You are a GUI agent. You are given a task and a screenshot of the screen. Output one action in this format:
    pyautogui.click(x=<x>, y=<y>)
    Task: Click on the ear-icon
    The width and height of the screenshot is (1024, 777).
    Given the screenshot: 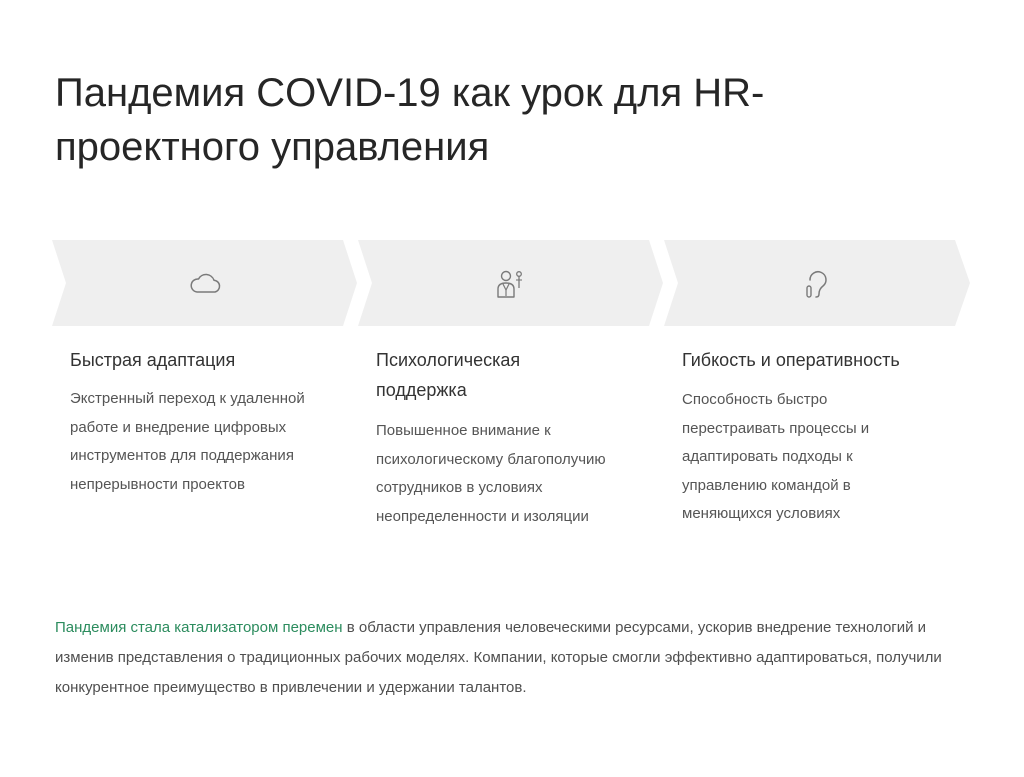 What is the action you would take?
    pyautogui.click(x=816, y=284)
    